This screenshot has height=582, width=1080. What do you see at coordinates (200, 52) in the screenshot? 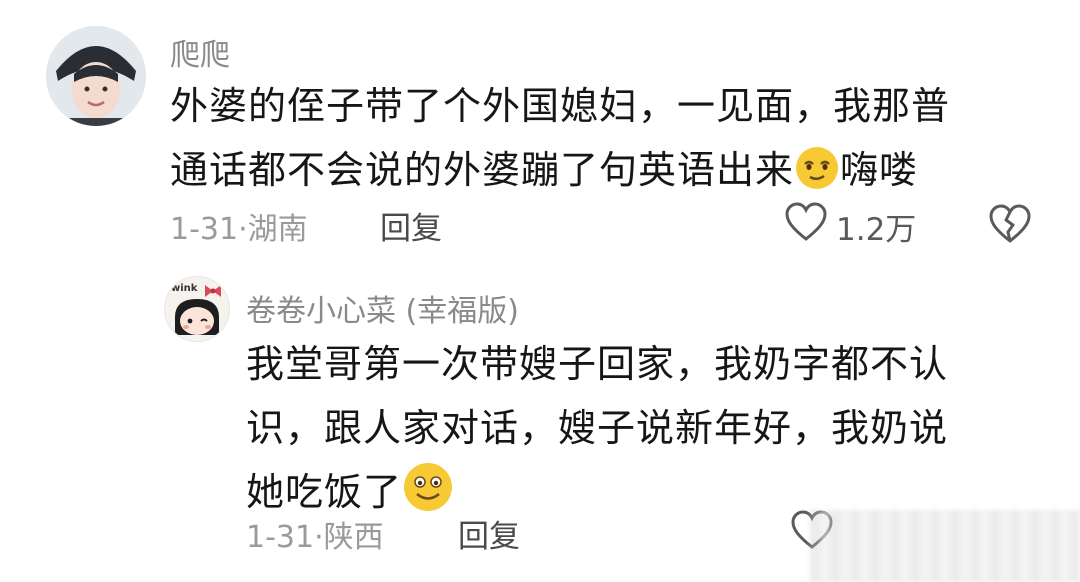
I see `username: 爬爬` at bounding box center [200, 52].